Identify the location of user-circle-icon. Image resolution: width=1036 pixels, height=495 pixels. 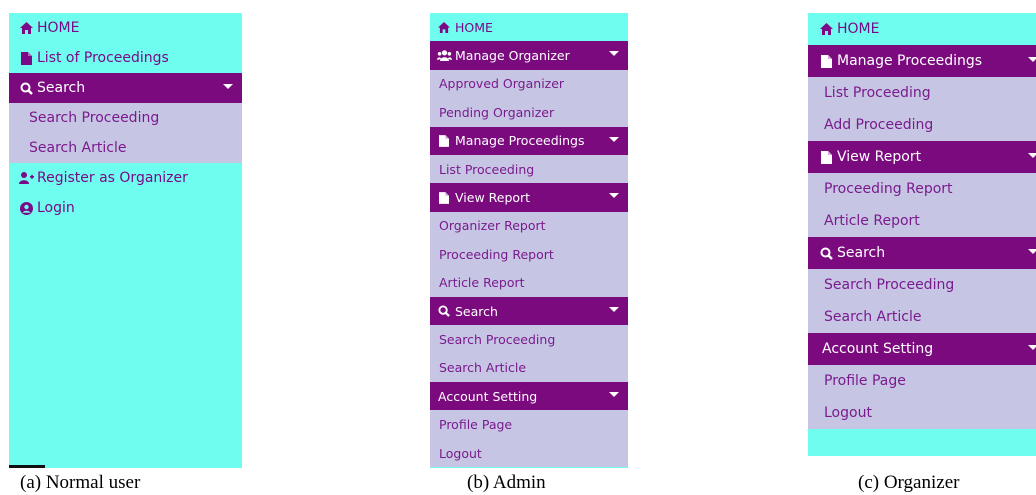
(26, 208).